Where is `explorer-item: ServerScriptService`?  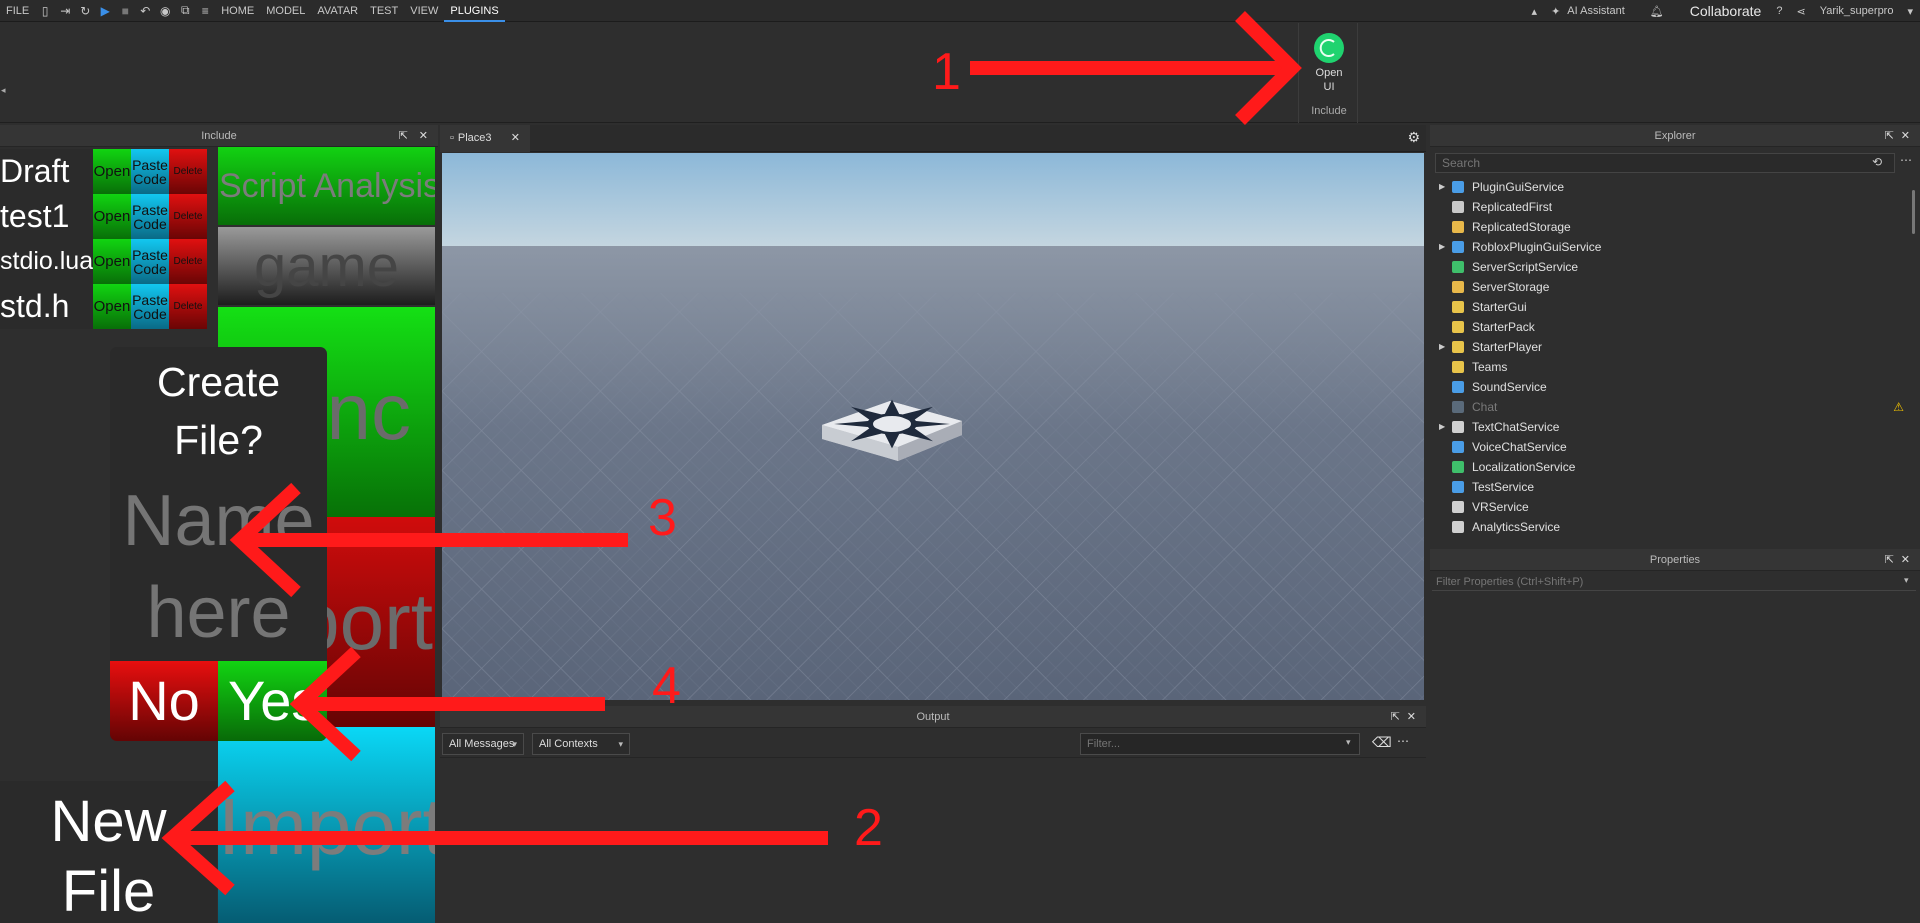 explorer-item: ServerScriptService is located at coordinates (1670, 267).